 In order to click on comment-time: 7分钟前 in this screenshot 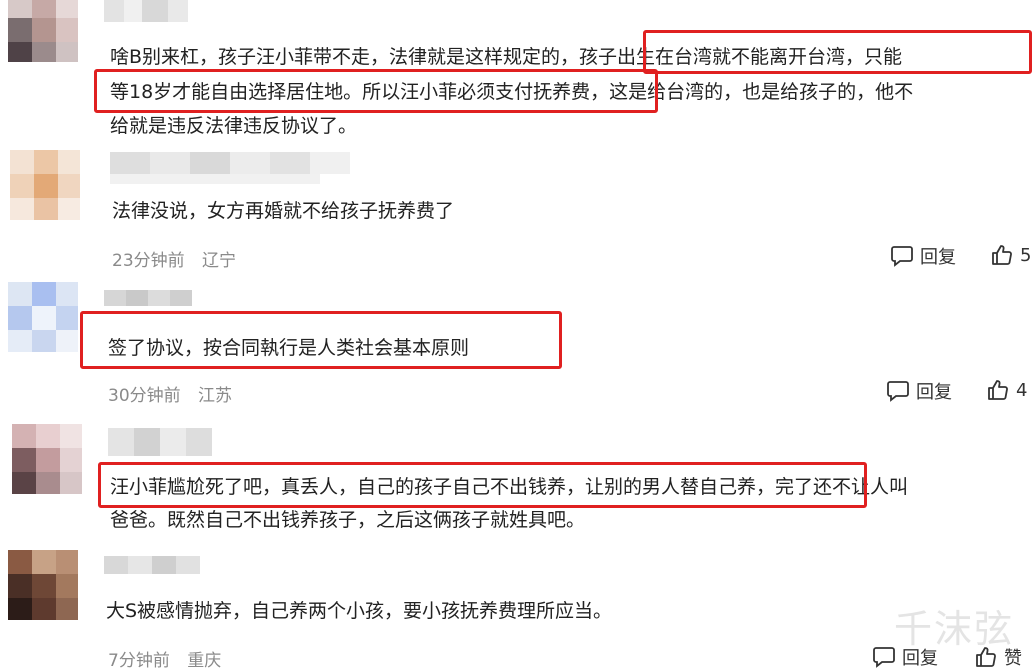, I will do `click(139, 660)`.